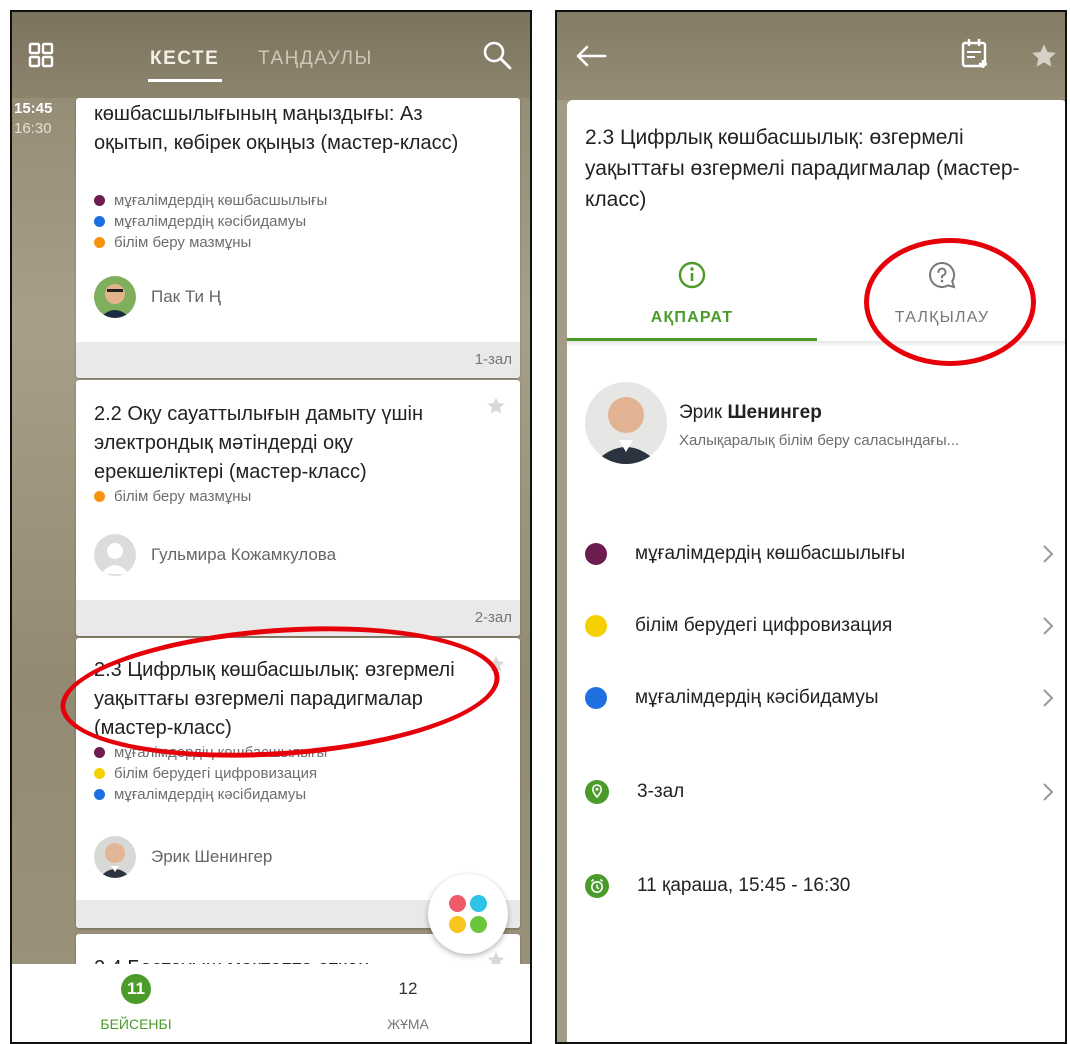  I want to click on tab-label: АҚПАРАТ, so click(692, 317).